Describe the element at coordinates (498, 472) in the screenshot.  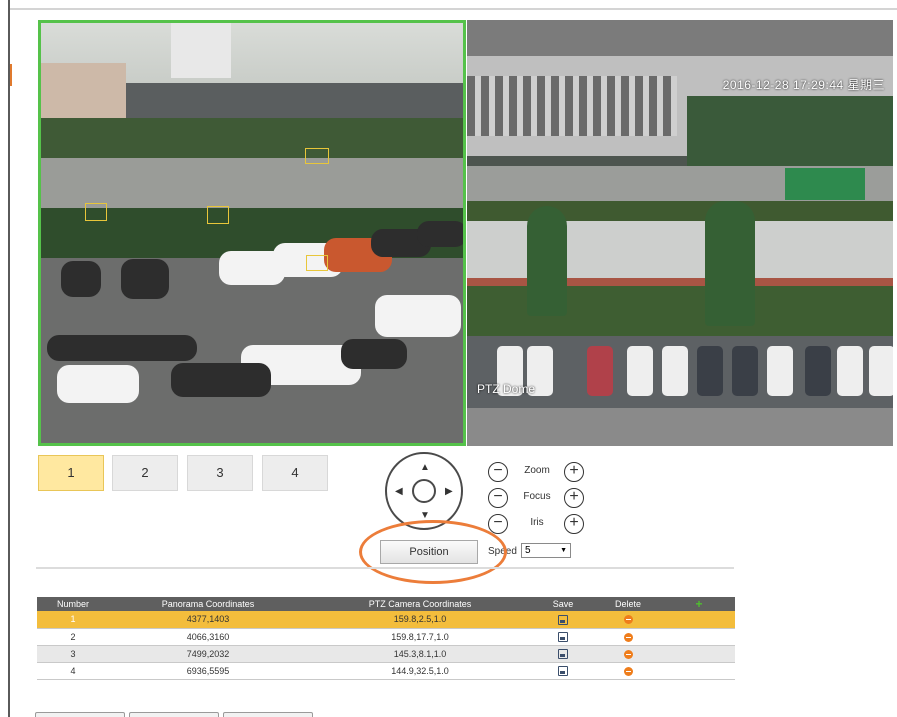
I see `zoom-out-button: −` at that location.